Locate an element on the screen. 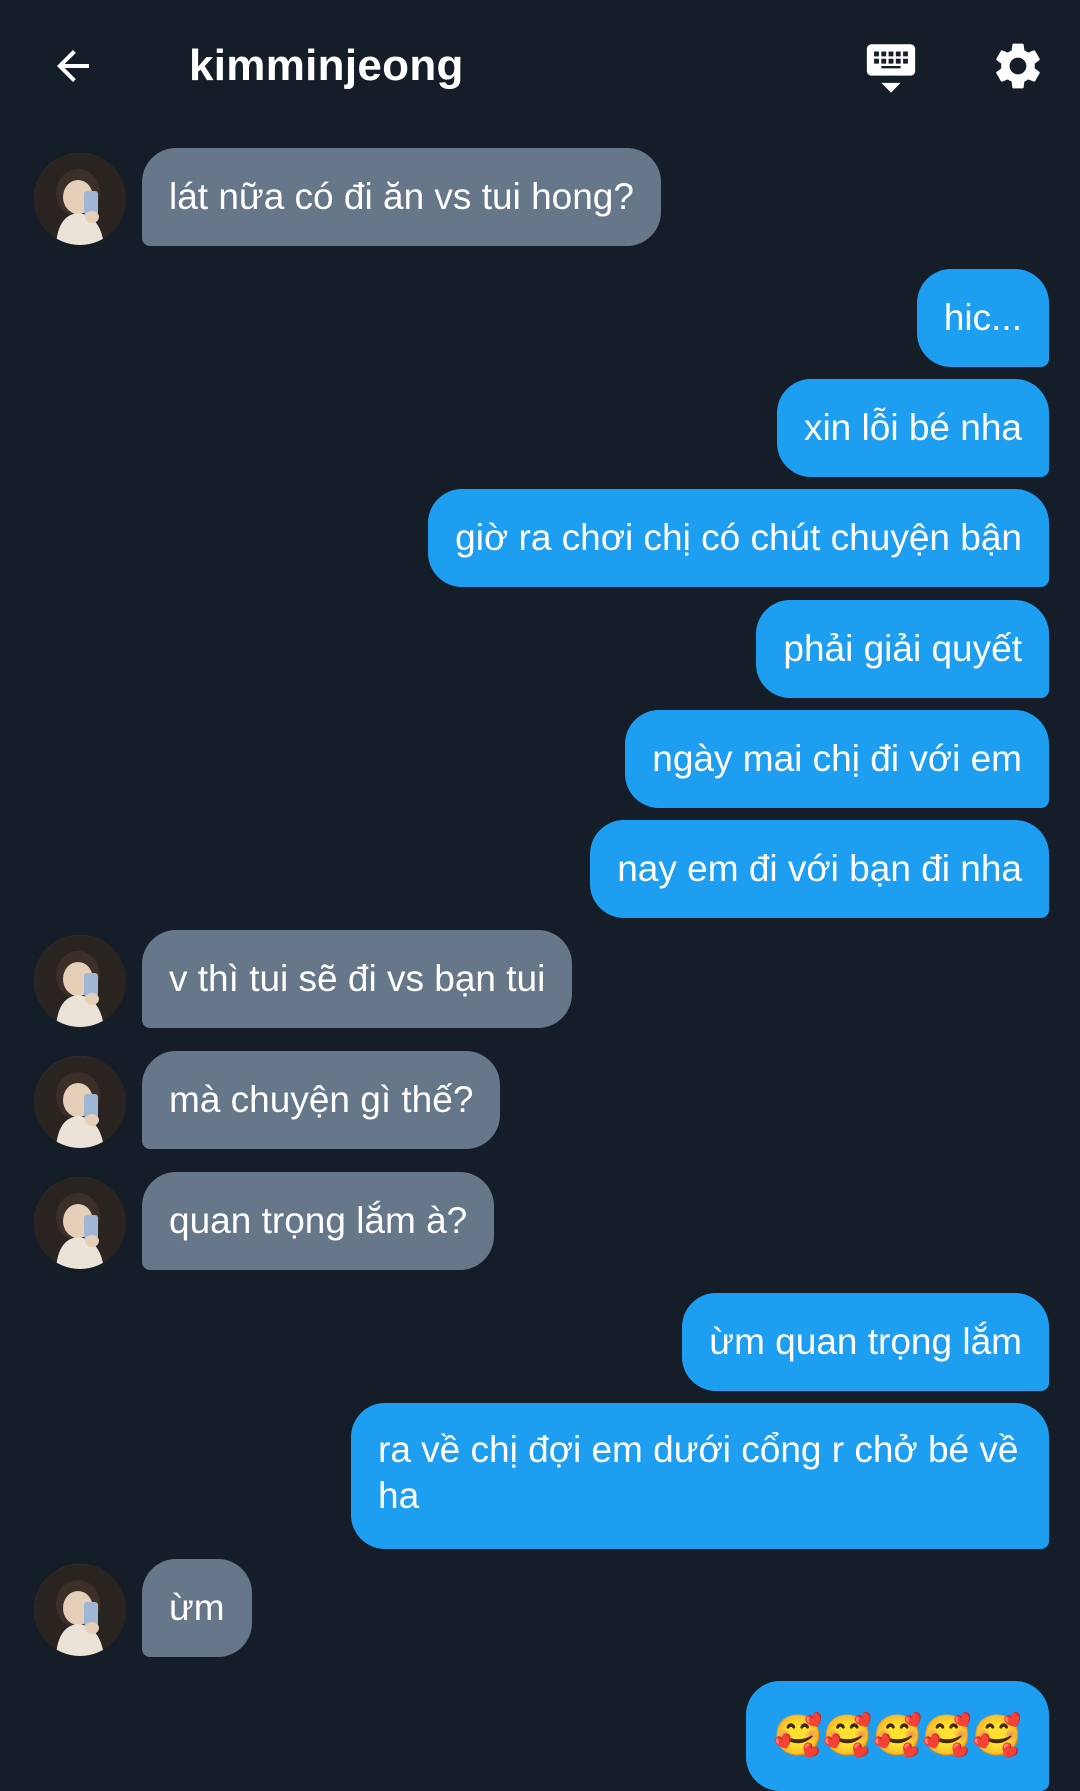 The width and height of the screenshot is (1080, 1791). outgoing-message-bubble: xin lỗi bé nha is located at coordinates (912, 428).